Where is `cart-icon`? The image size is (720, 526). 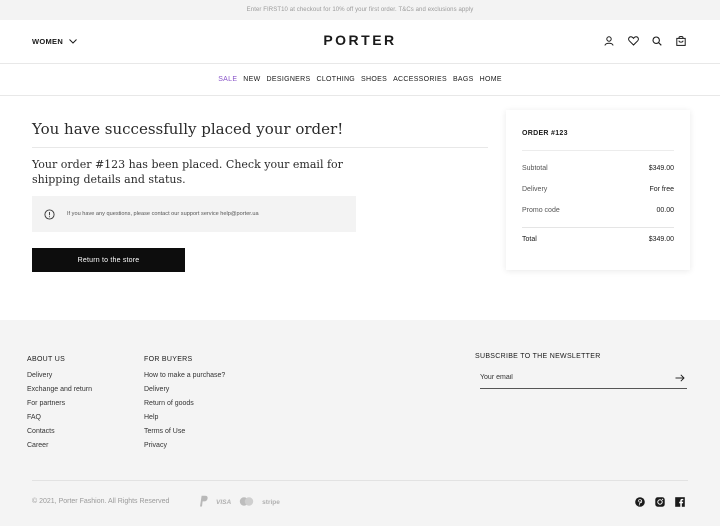
cart-icon is located at coordinates (681, 41).